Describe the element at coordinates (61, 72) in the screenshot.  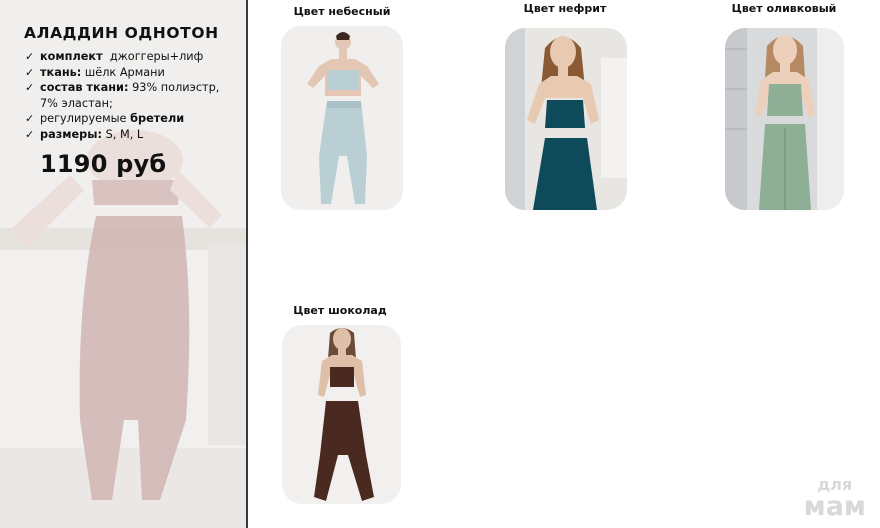
I see `spec-label: ткань:` at that location.